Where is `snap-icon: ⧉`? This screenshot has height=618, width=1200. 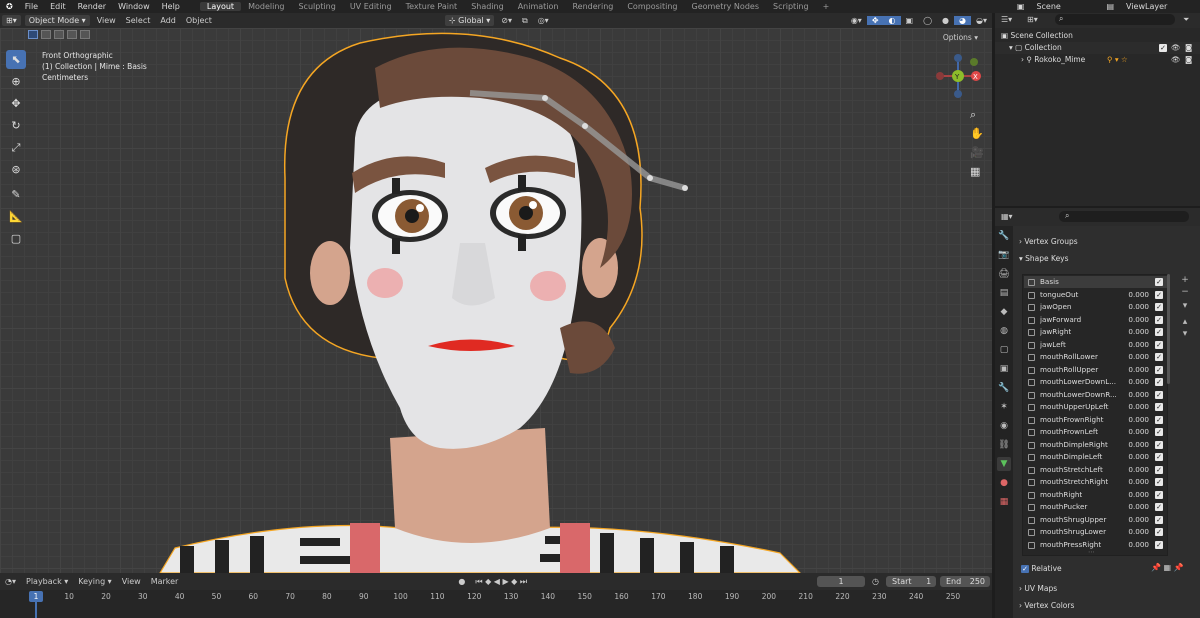 snap-icon: ⧉ is located at coordinates (525, 21).